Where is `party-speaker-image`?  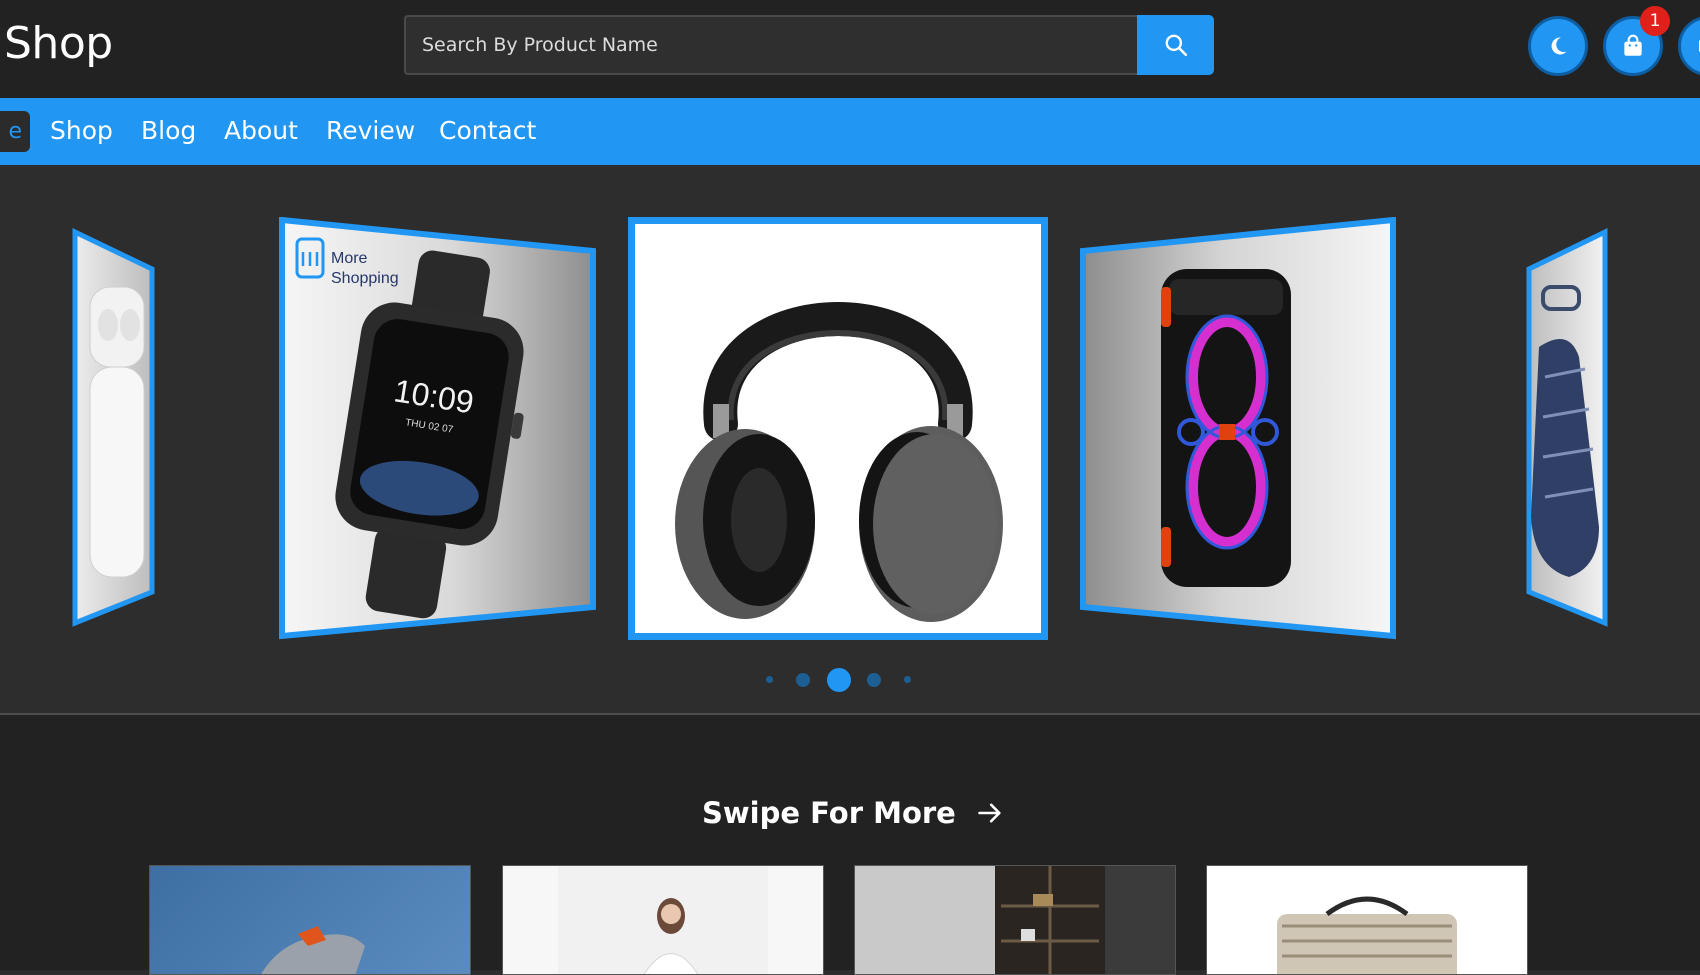 party-speaker-image is located at coordinates (1226, 428).